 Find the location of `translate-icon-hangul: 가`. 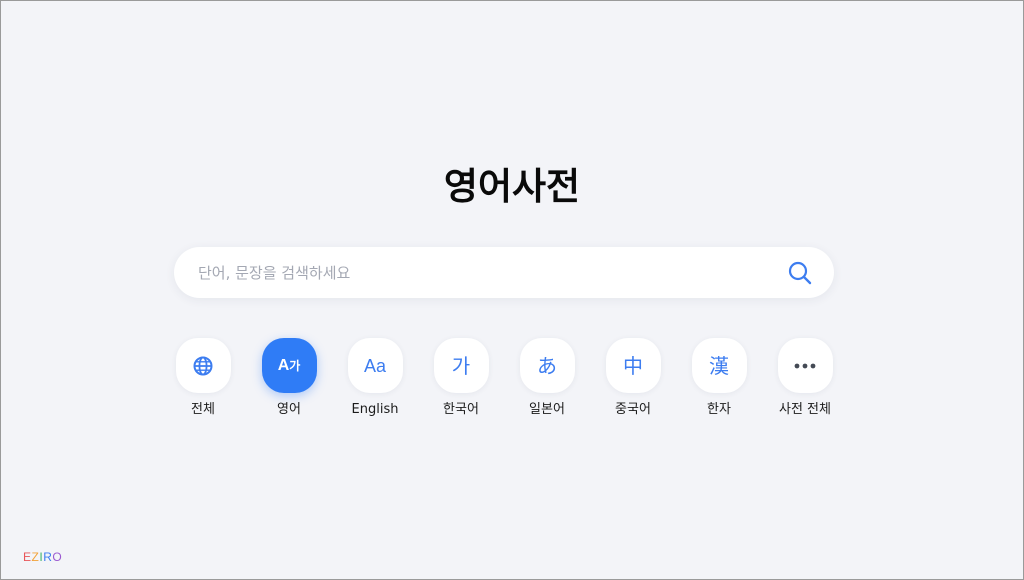

translate-icon-hangul: 가 is located at coordinates (295, 365).